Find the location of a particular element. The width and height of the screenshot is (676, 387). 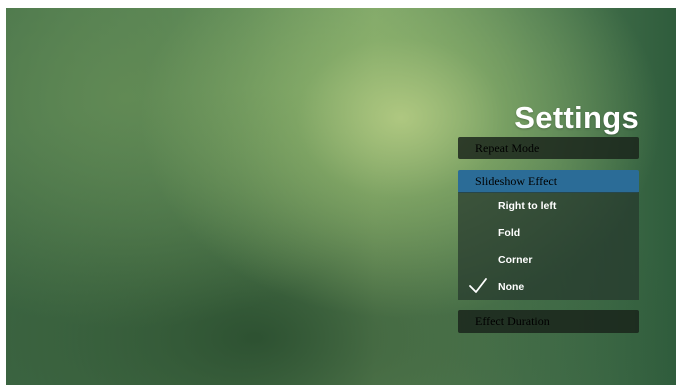

option-label: Fold is located at coordinates (509, 232).